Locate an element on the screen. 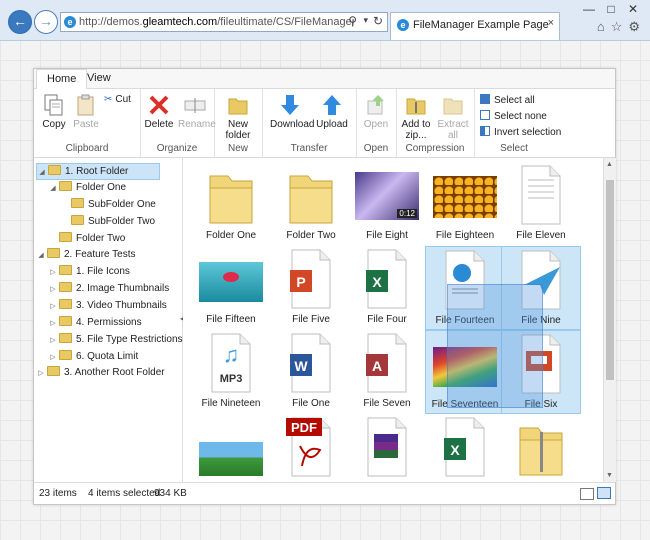 The width and height of the screenshot is (650, 540). tree-node-subfolder-two: SubFolder Two is located at coordinates (107, 221).